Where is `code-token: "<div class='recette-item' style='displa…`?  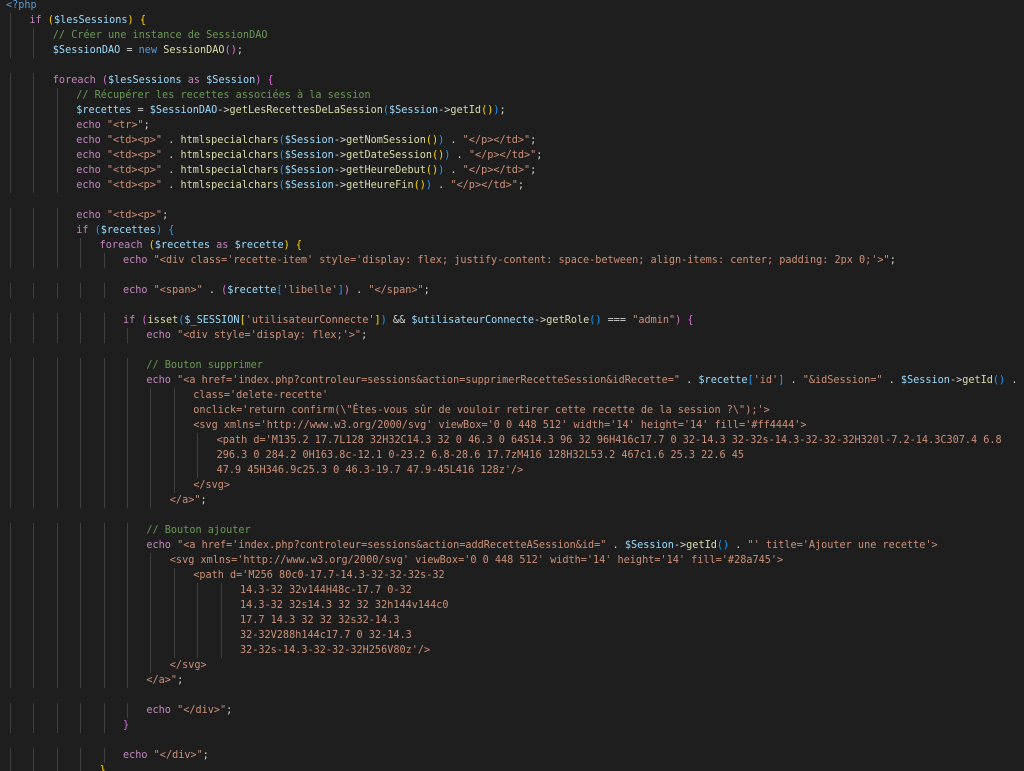 code-token: "<div class='recette-item' style='displa… is located at coordinates (521, 260).